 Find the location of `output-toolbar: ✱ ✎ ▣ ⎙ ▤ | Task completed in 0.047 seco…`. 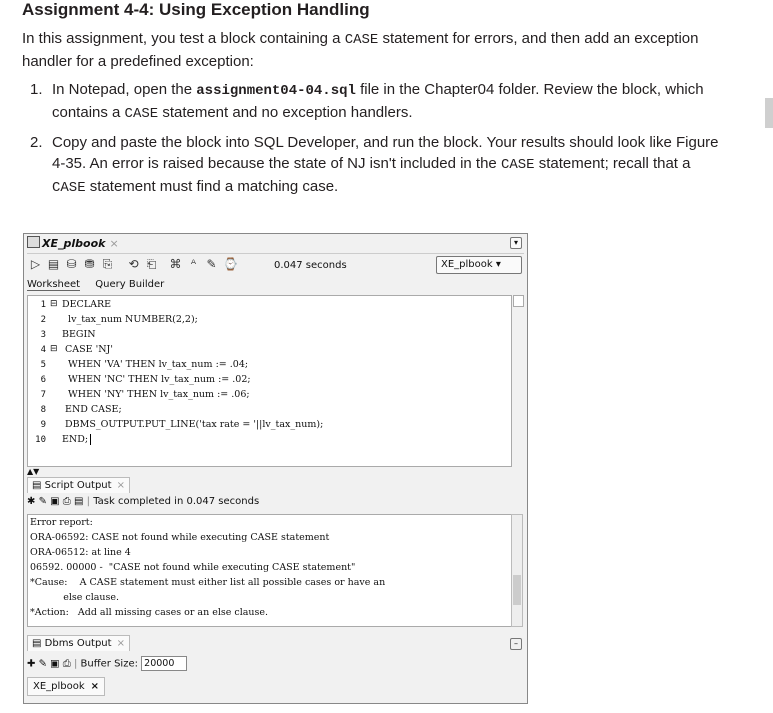

output-toolbar: ✱ ✎ ▣ ⎙ ▤ | Task completed in 0.047 seco… is located at coordinates (143, 501).